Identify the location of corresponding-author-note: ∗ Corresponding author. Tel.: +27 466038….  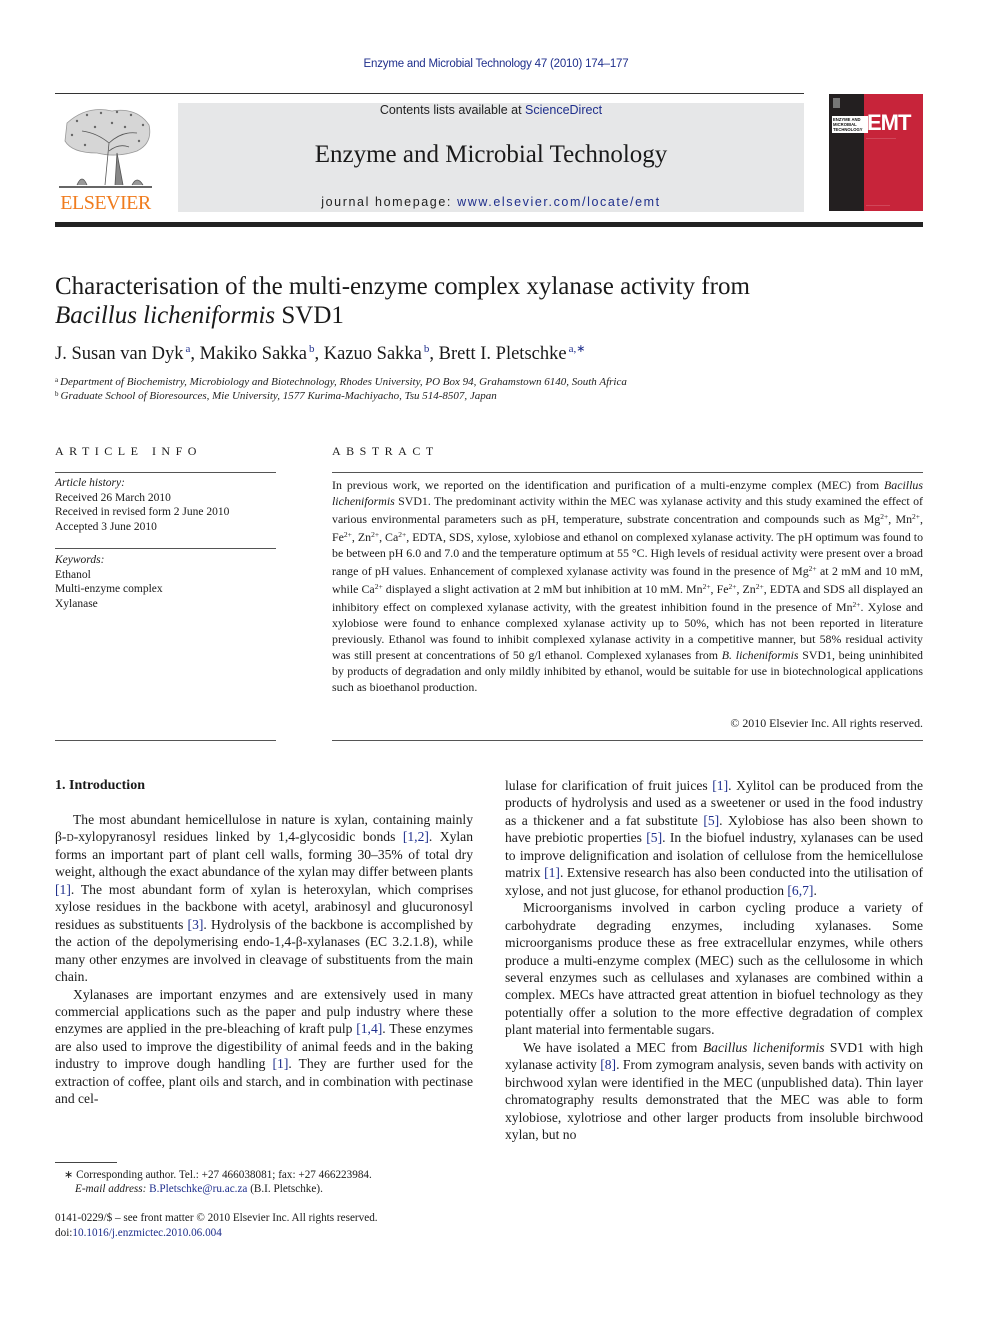
(218, 1175).